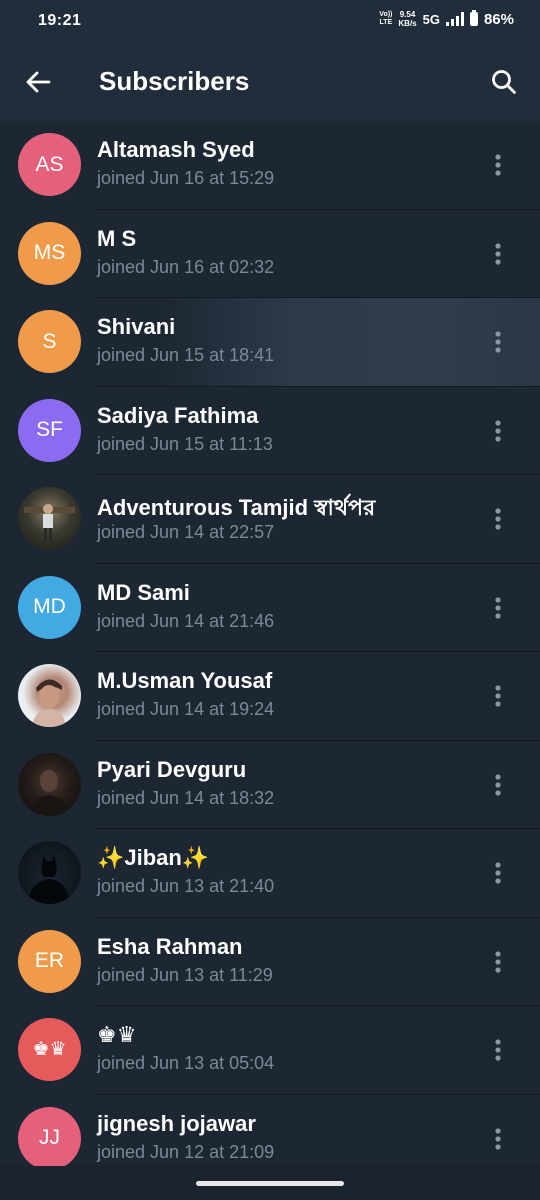 This screenshot has height=1200, width=540. Describe the element at coordinates (270, 82) in the screenshot. I see `app-bar: Subscribers` at that location.